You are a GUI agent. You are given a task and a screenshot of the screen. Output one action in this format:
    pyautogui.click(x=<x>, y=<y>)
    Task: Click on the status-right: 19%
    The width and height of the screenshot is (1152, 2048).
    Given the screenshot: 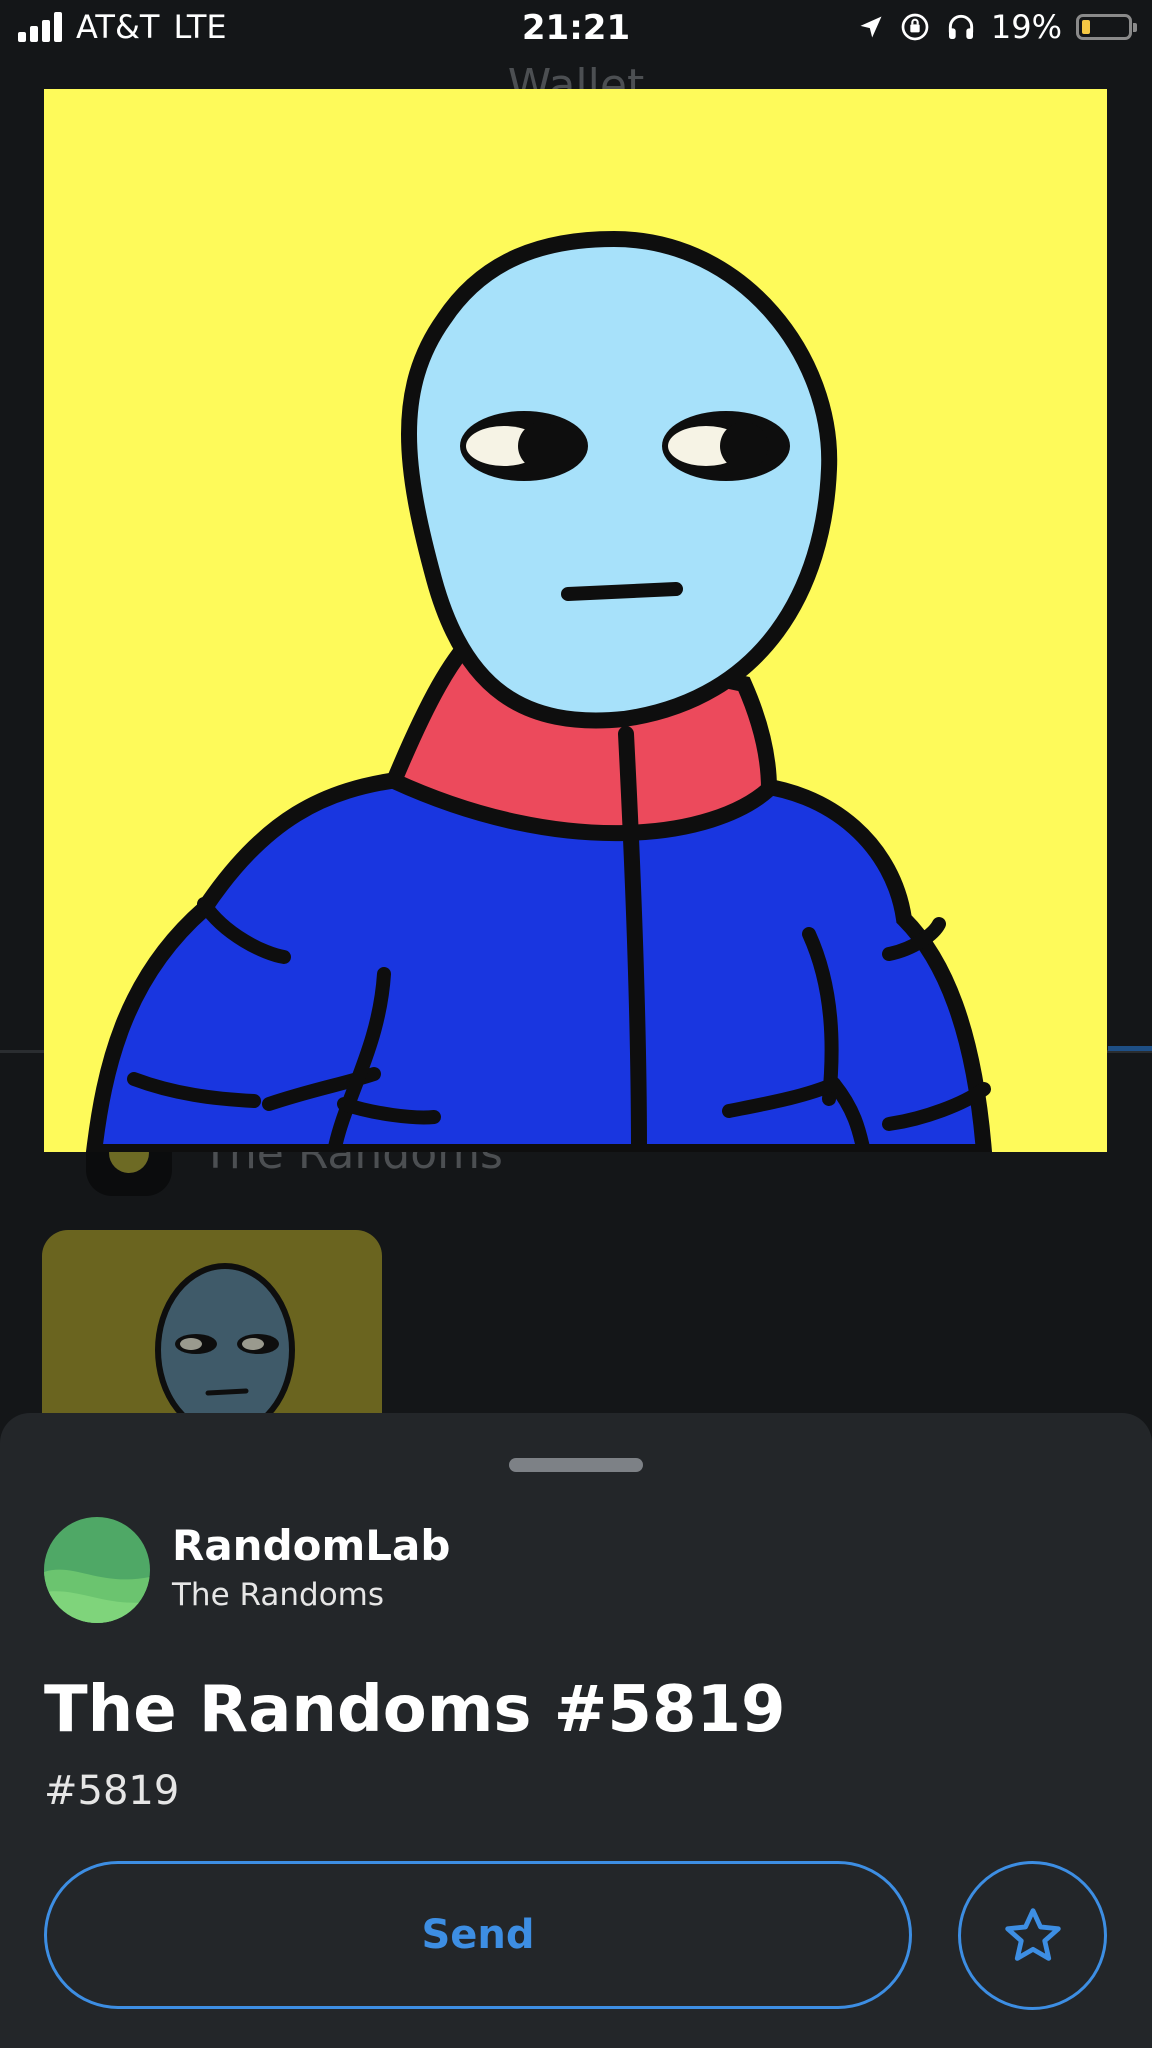 What is the action you would take?
    pyautogui.click(x=997, y=27)
    